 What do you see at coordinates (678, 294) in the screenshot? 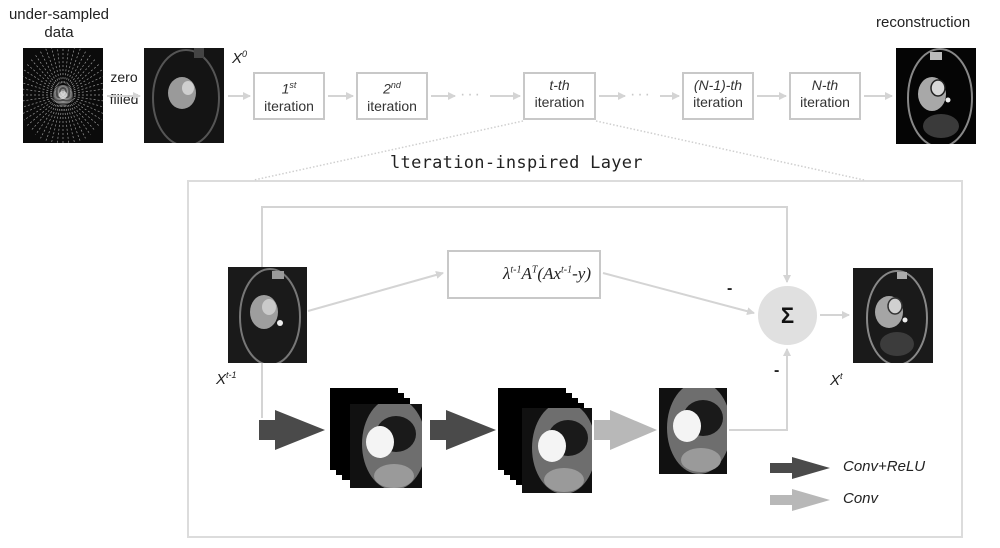
I see `arrow-gradient-to-sum` at bounding box center [678, 294].